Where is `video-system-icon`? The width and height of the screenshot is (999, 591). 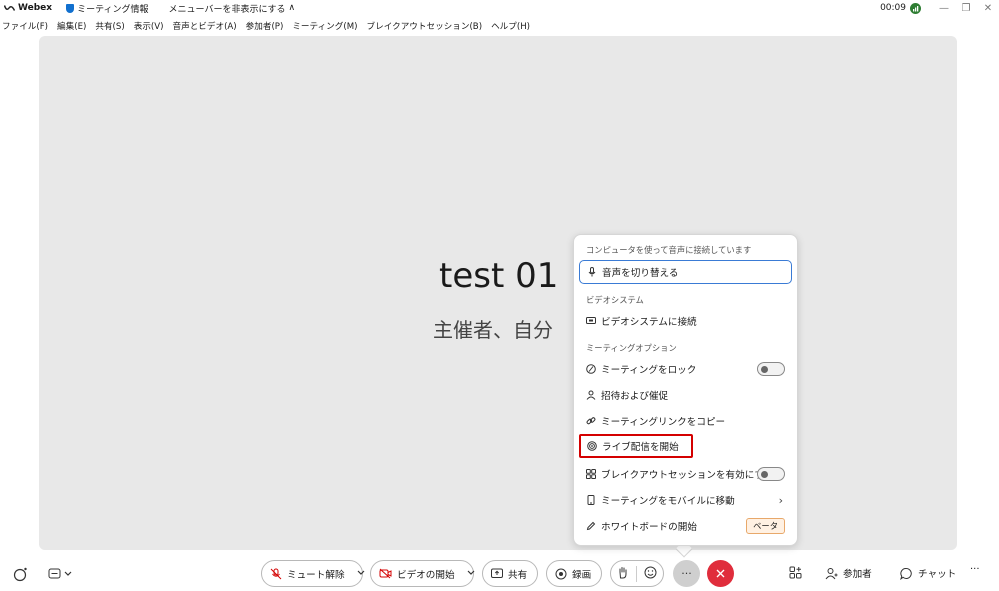 video-system-icon is located at coordinates (591, 321).